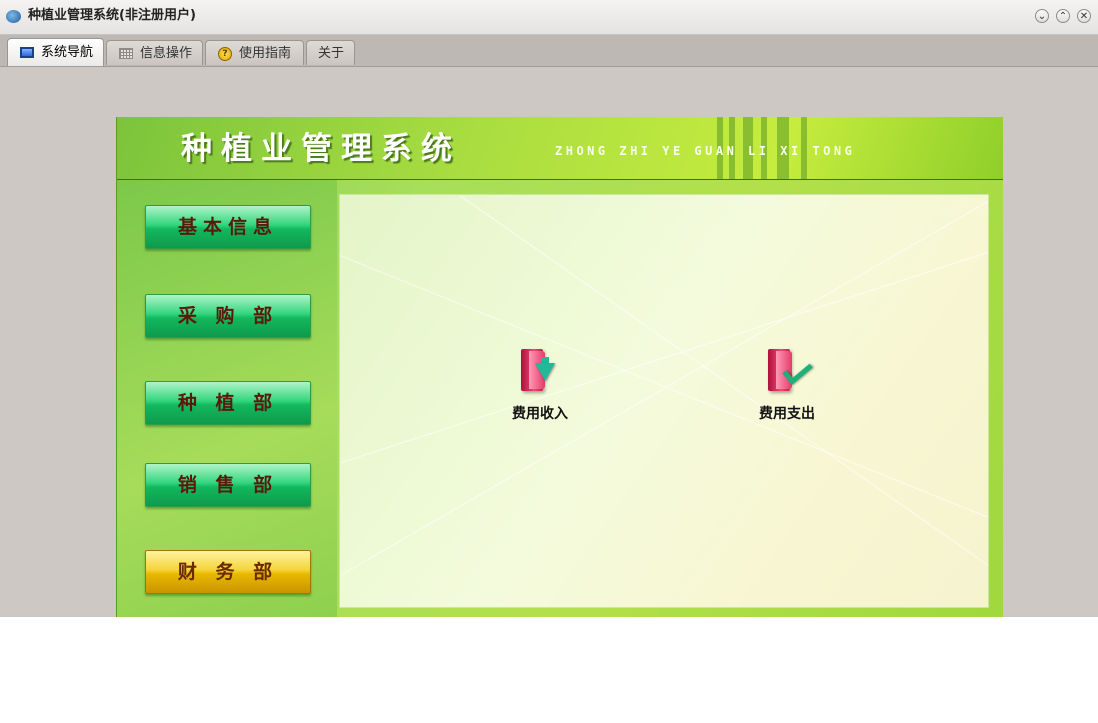 This screenshot has height=723, width=1098. Describe the element at coordinates (166, 53) in the screenshot. I see `tab-label: 信息操作` at that location.